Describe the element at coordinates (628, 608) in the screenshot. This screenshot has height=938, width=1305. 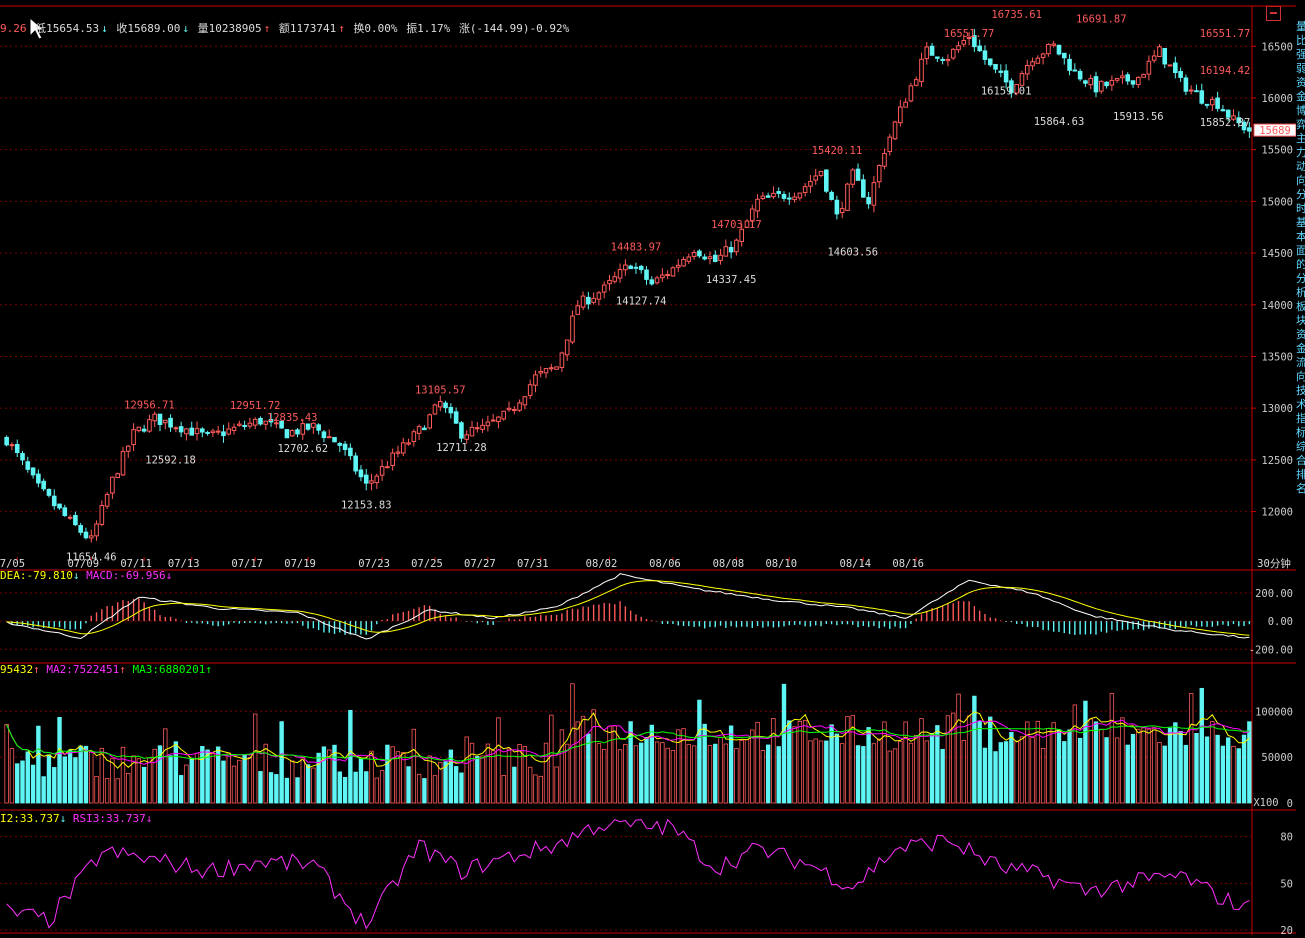
I see `macd-dea-line` at that location.